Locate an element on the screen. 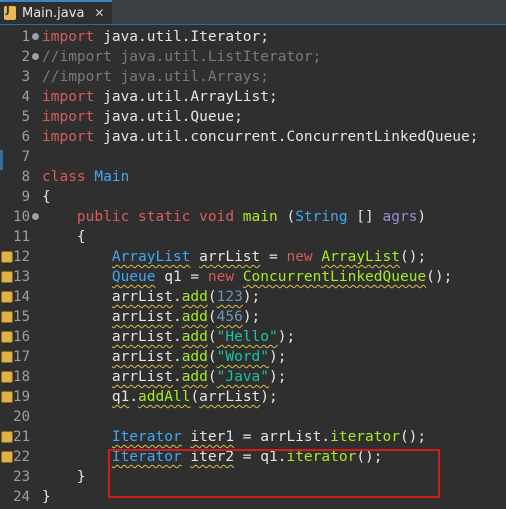  line-number: 23 is located at coordinates (21, 477).